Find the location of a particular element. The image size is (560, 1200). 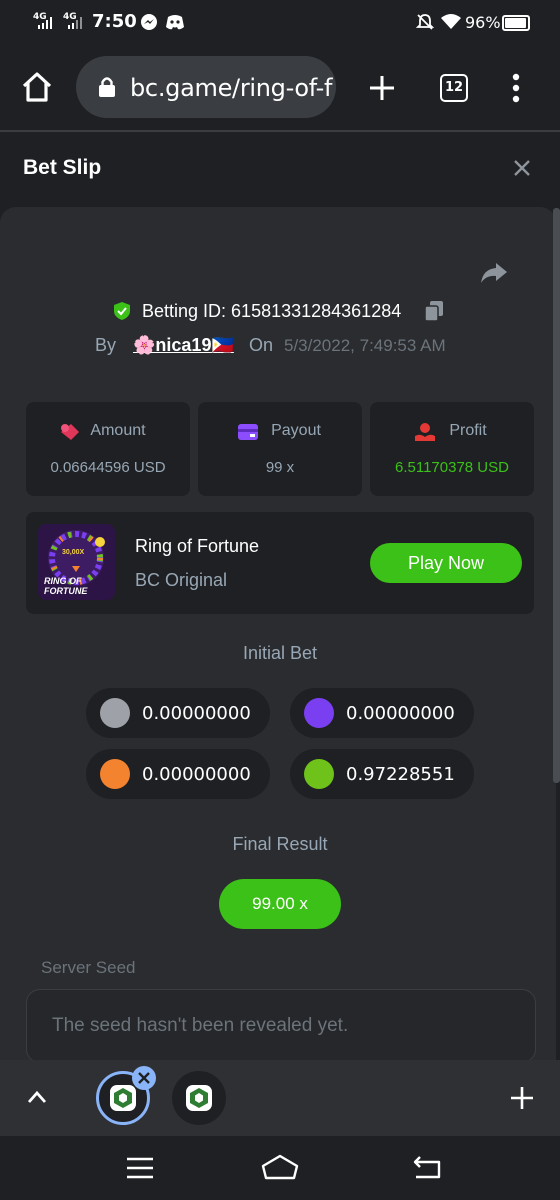

close-icon is located at coordinates (522, 168).